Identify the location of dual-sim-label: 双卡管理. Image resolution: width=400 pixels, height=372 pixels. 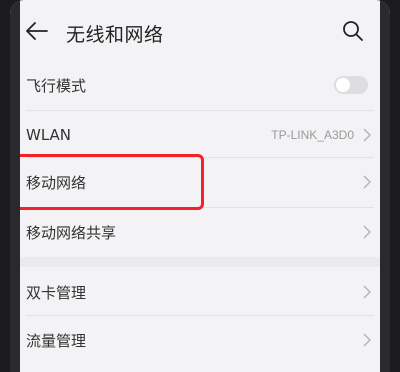
(56, 292).